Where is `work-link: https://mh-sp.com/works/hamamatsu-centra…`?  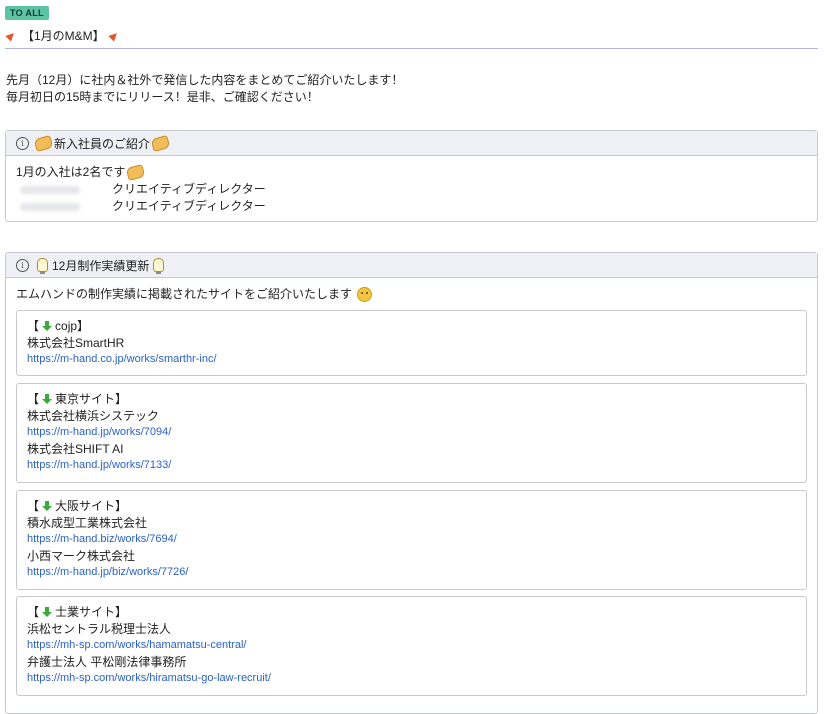
work-link: https://mh-sp.com/works/hamamatsu-centra… is located at coordinates (411, 645).